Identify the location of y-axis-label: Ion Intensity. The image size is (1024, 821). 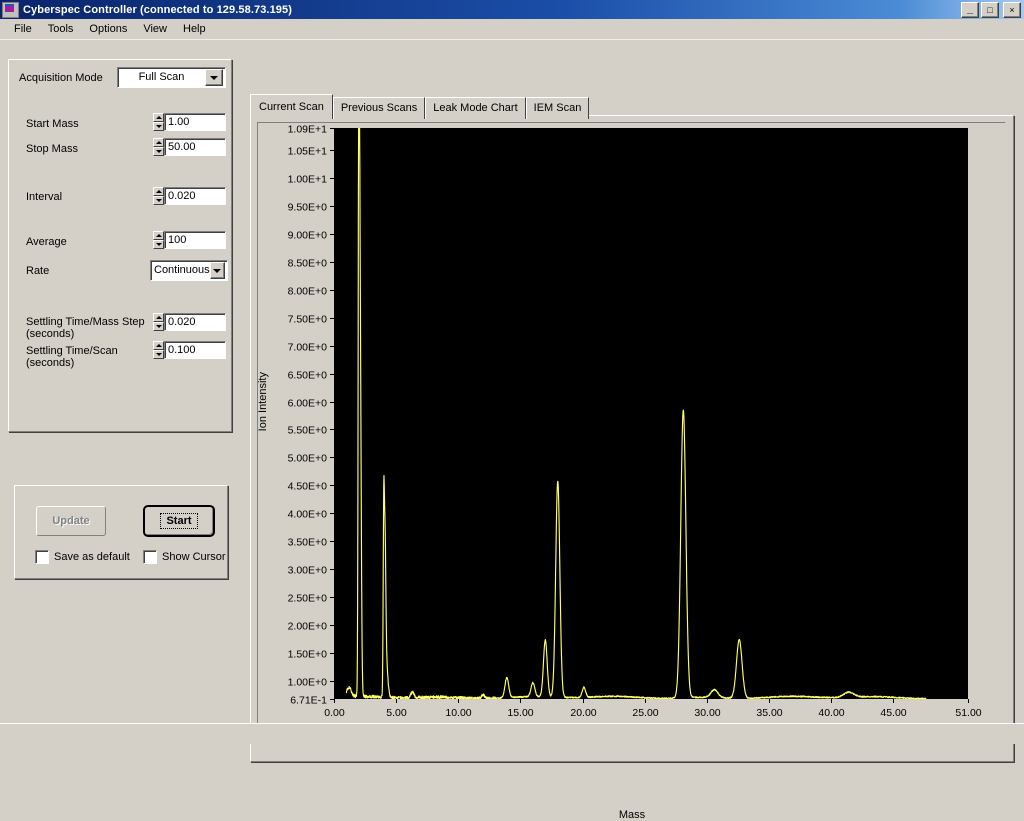
(263, 401).